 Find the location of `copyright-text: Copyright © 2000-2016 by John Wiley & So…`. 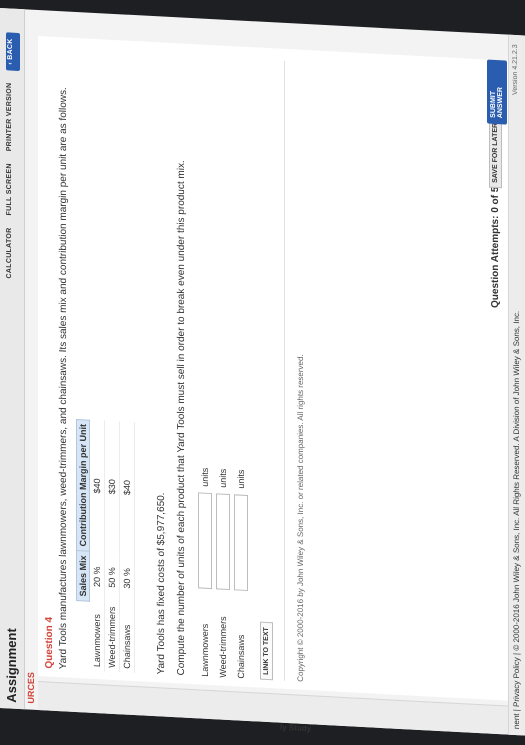

copyright-text: Copyright © 2000-2016 by John Wiley & So… is located at coordinates (300, 518).